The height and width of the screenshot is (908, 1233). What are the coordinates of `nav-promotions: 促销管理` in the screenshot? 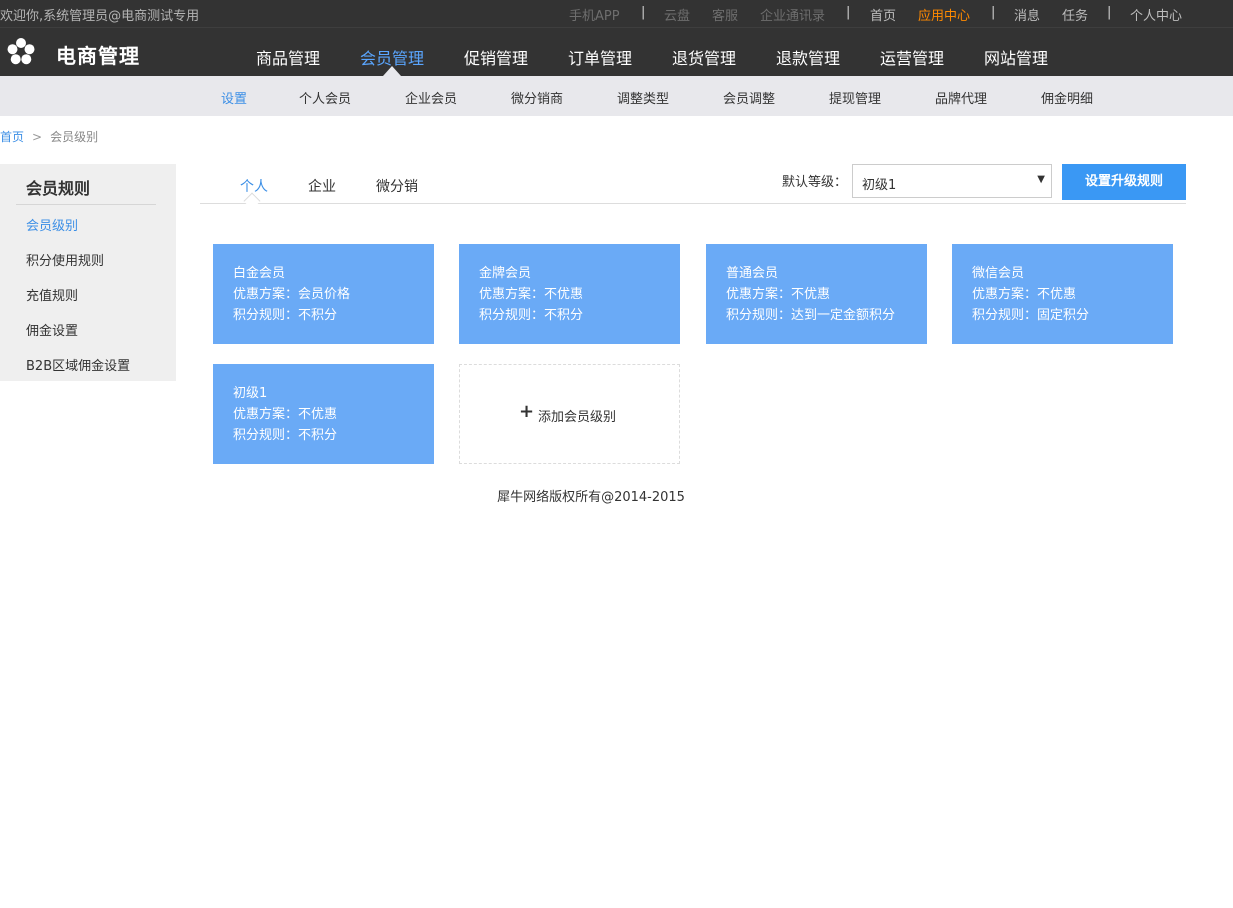 It's located at (496, 57).